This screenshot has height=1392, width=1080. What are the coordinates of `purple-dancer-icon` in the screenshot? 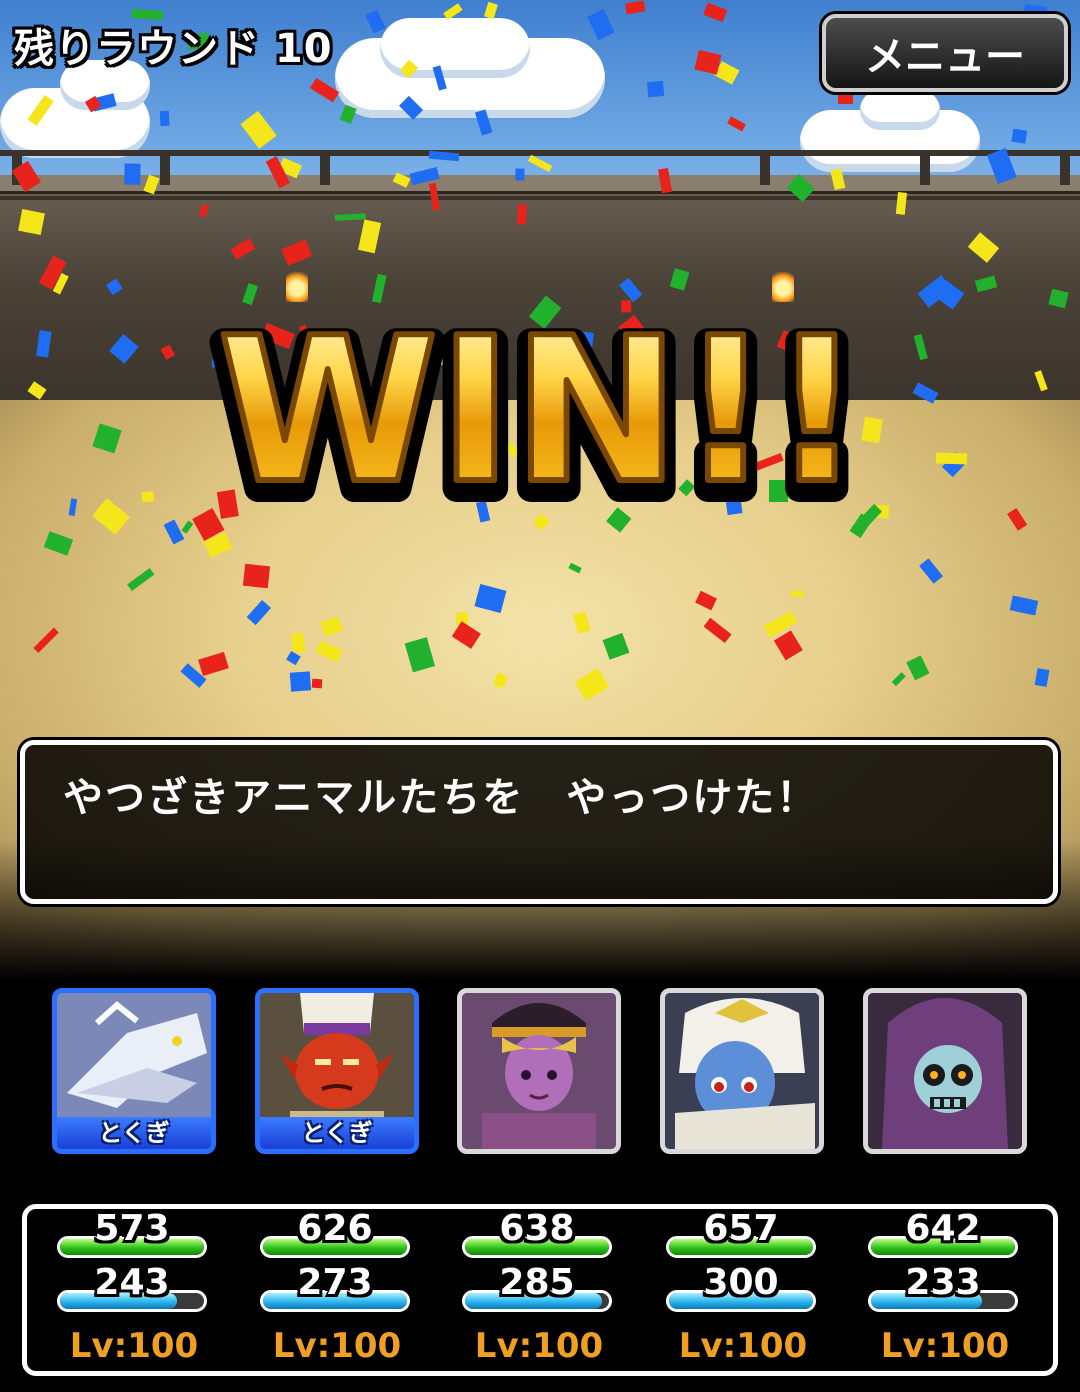 It's located at (539, 1071).